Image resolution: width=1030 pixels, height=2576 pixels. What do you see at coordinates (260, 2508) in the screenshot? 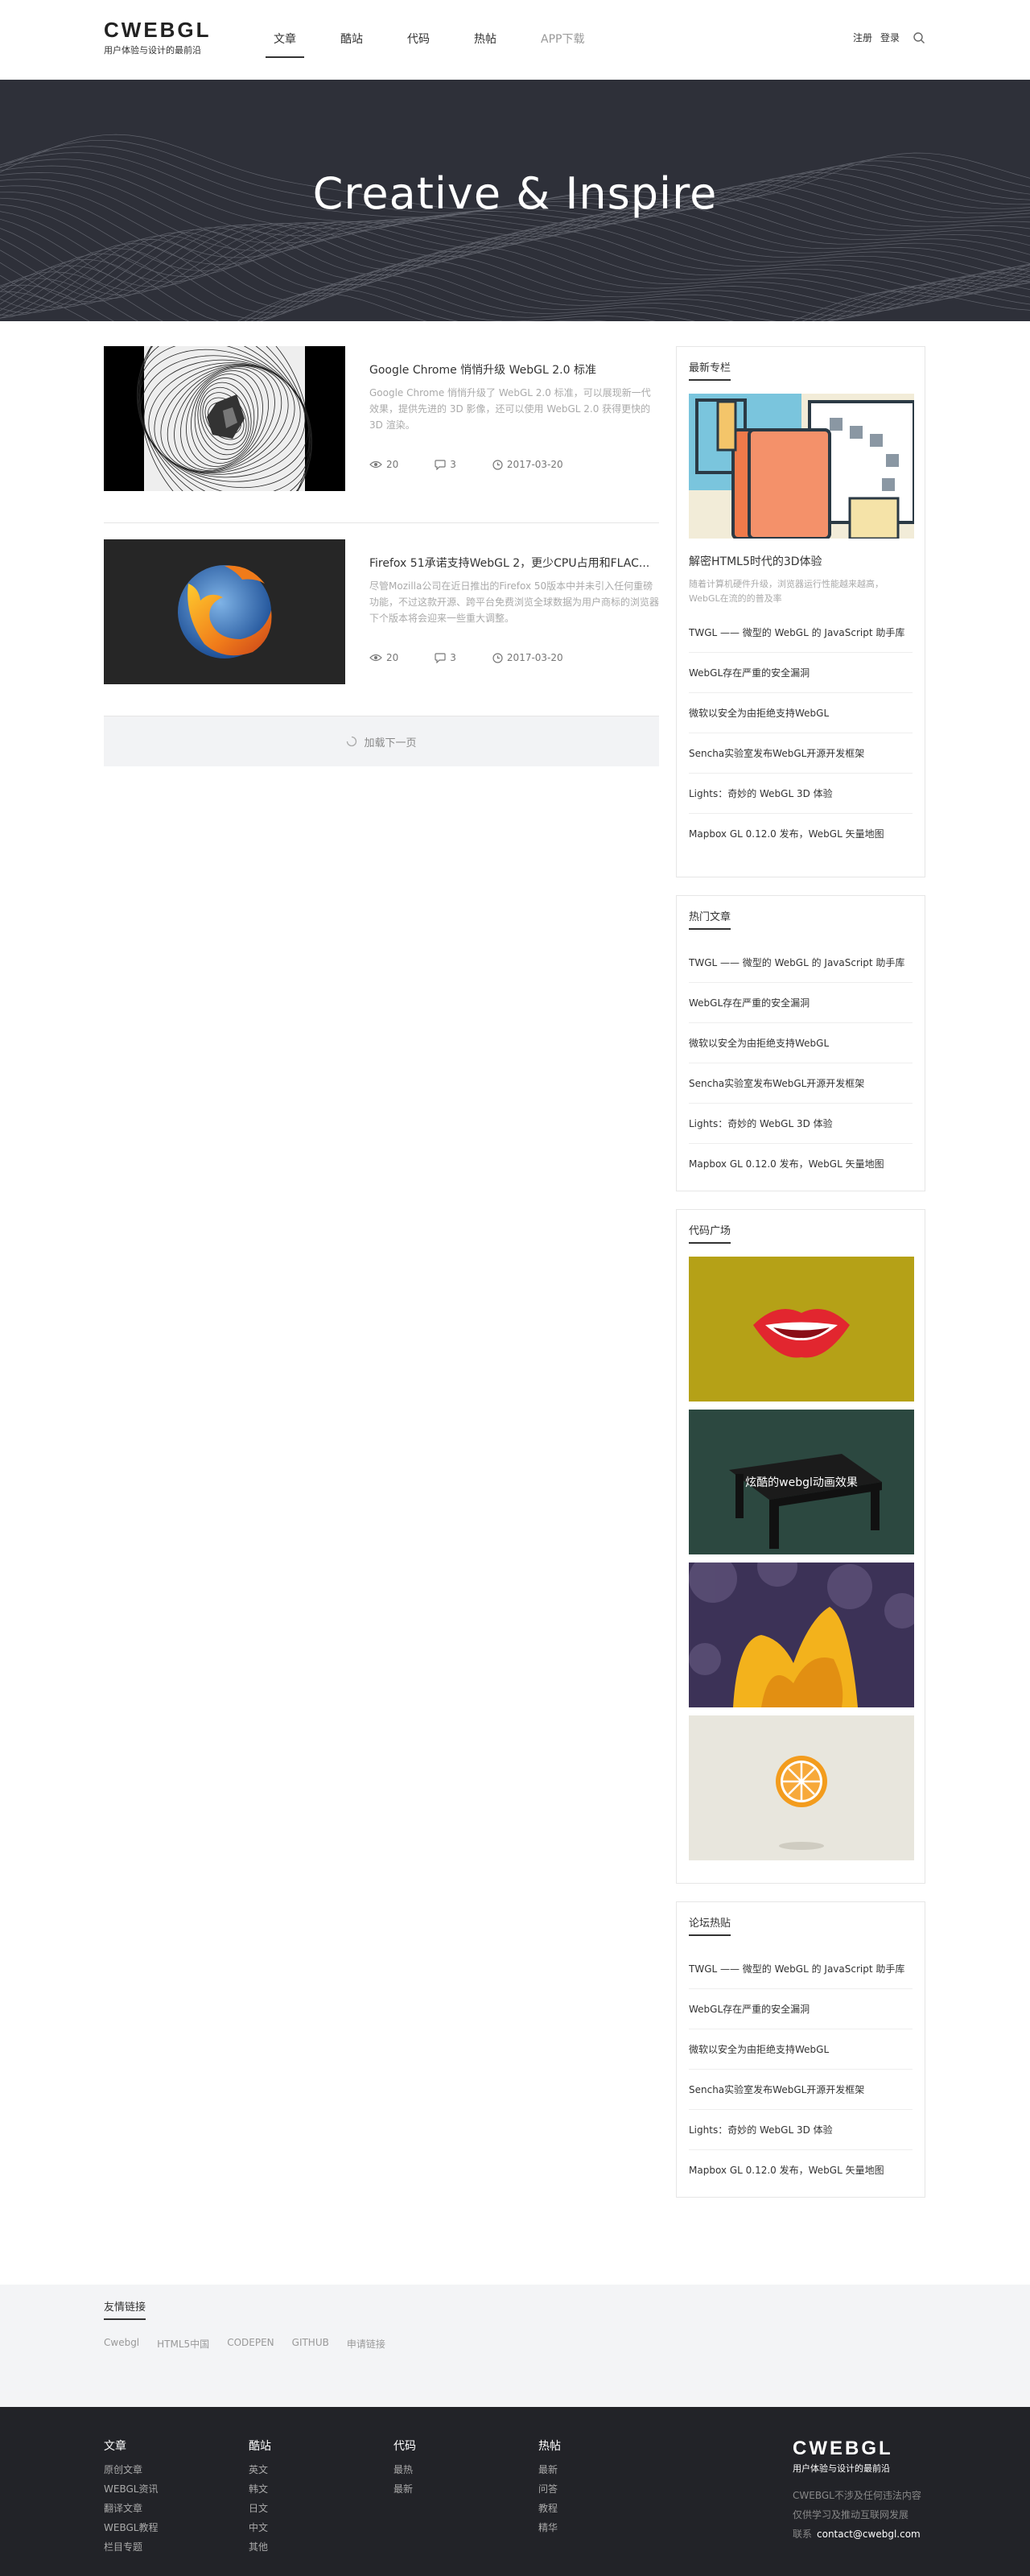
I see `footer-link: 日文` at bounding box center [260, 2508].